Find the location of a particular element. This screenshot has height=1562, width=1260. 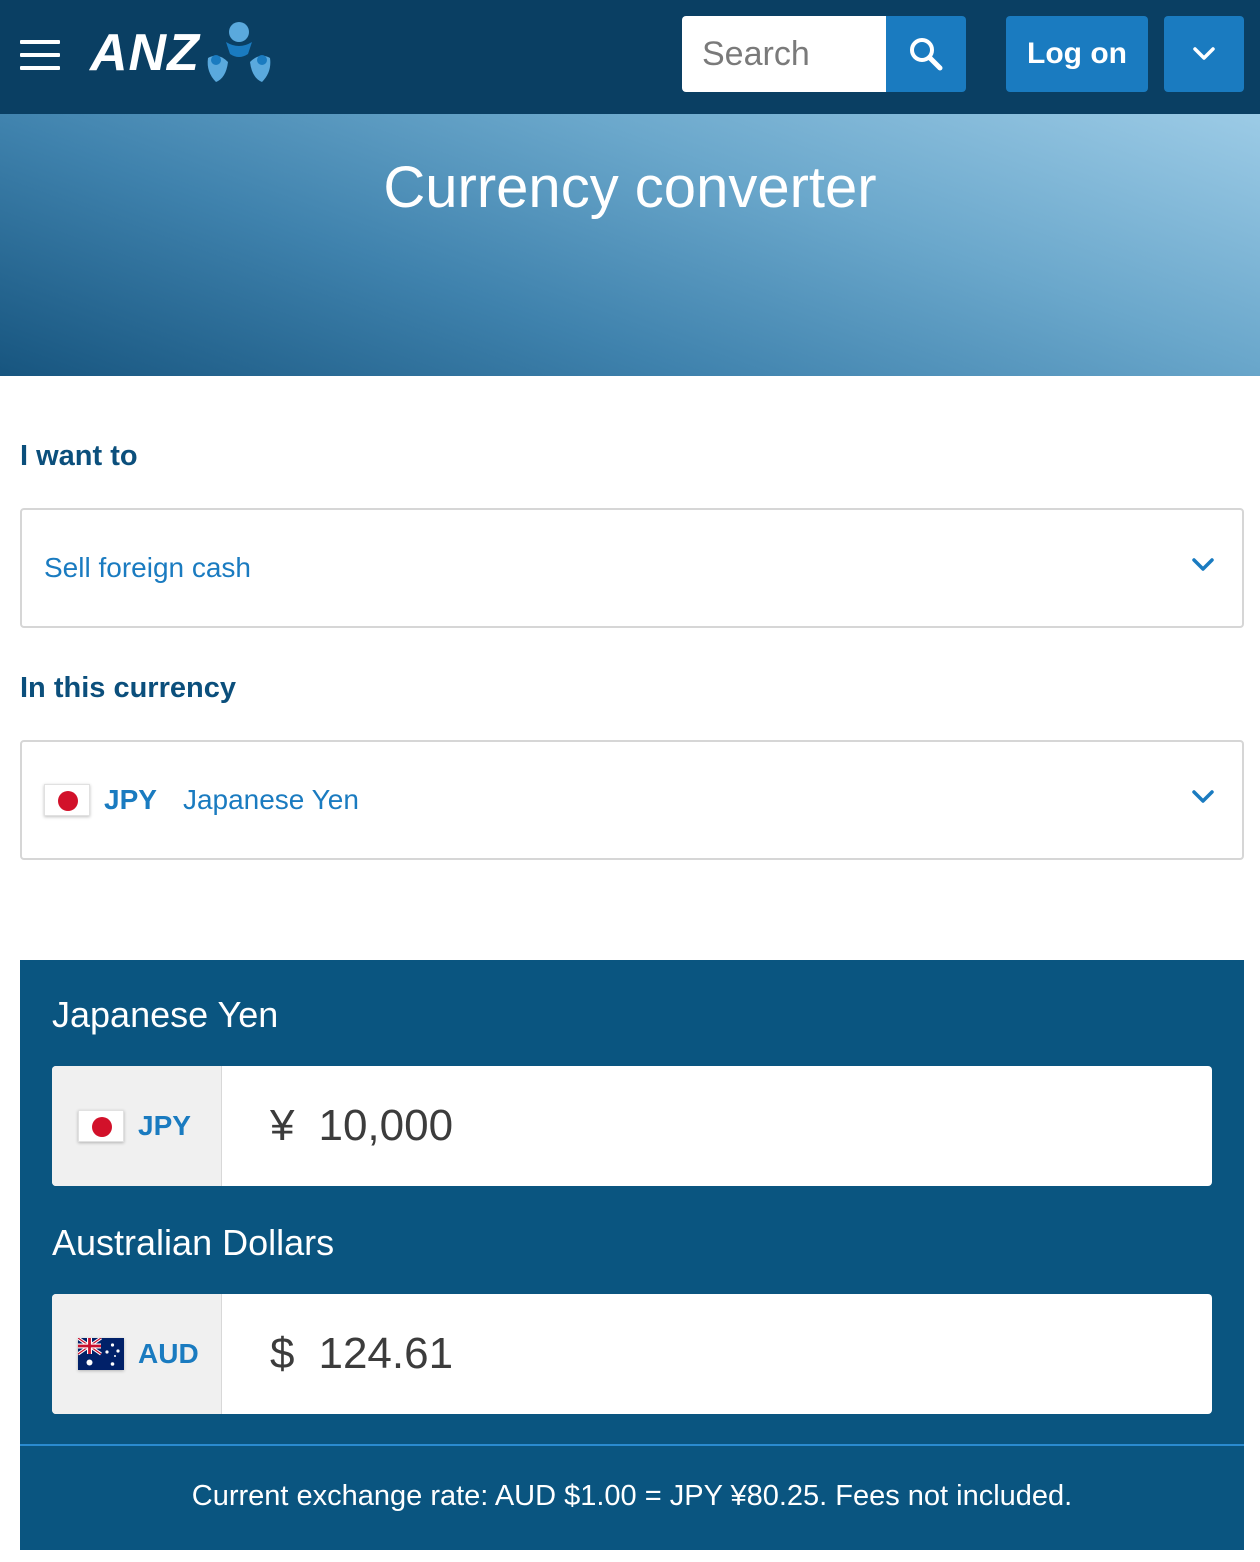

panel-divider is located at coordinates (632, 1445).